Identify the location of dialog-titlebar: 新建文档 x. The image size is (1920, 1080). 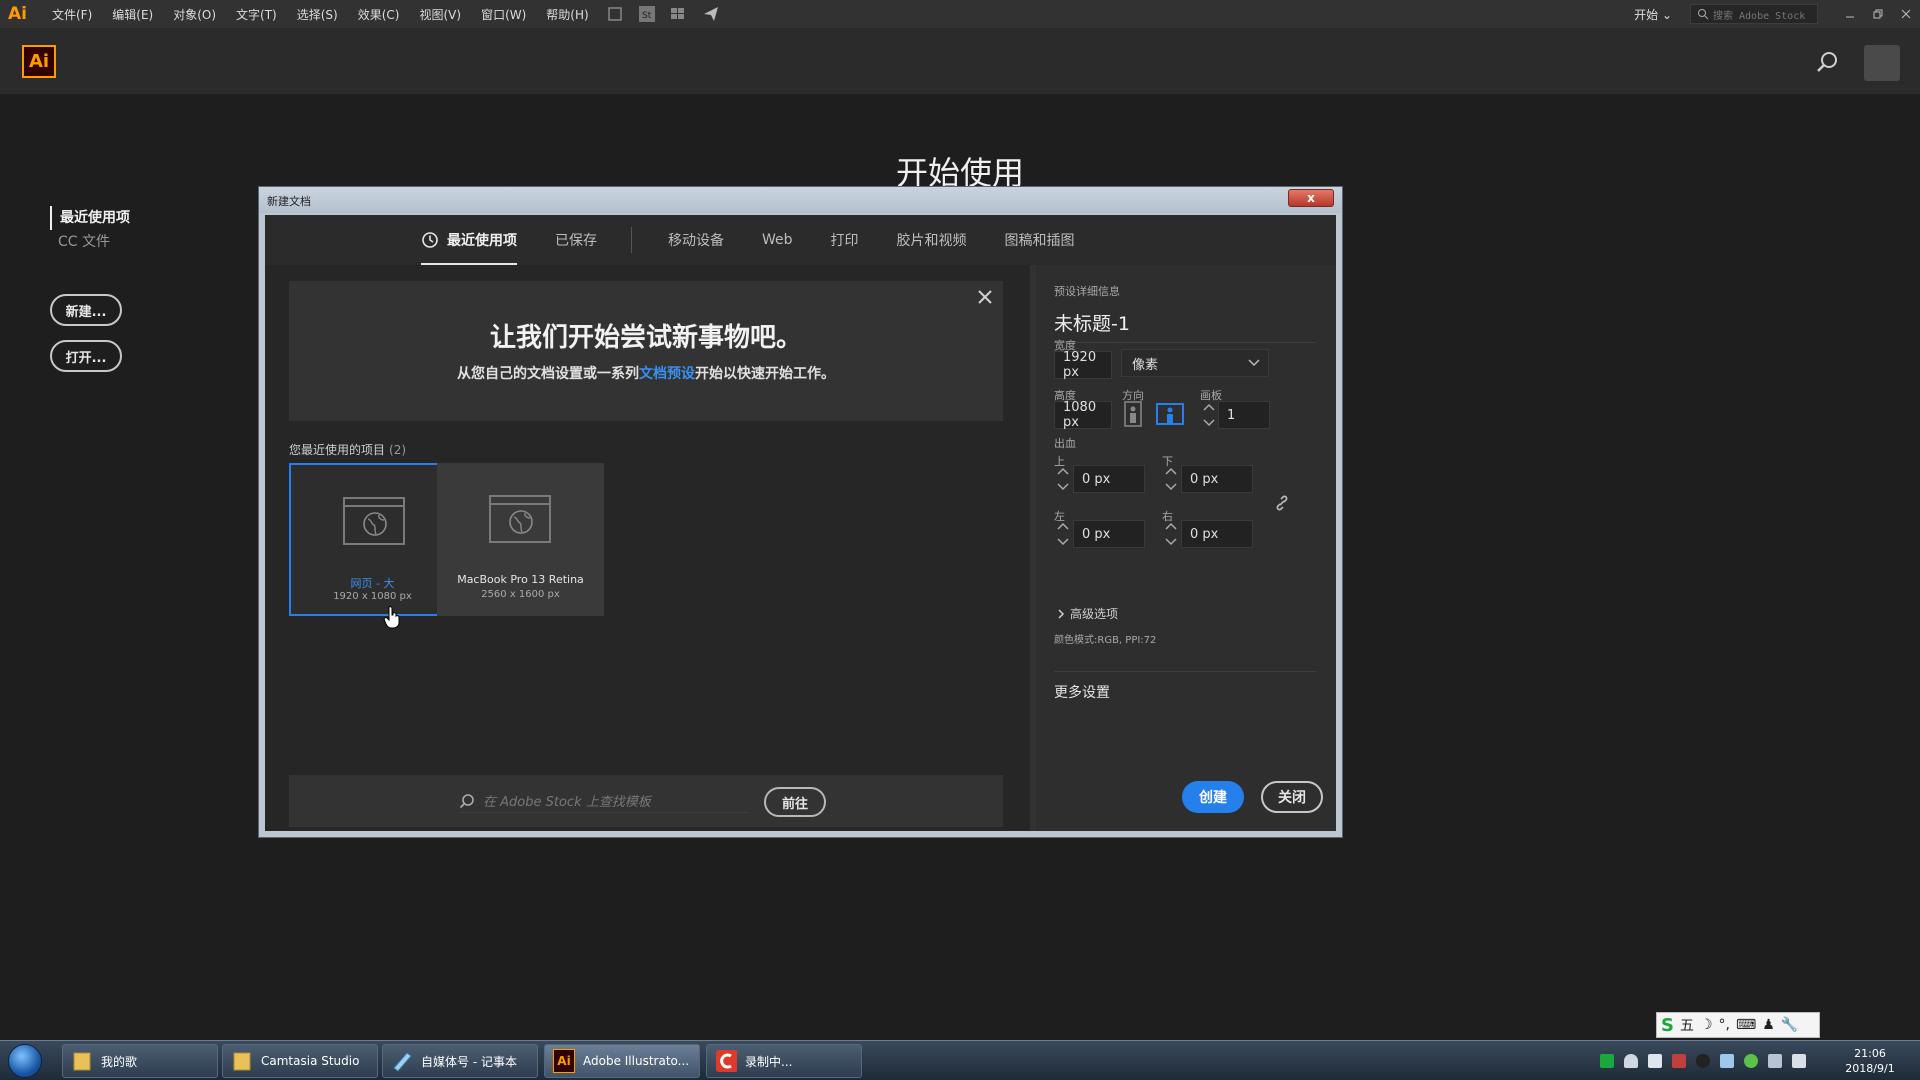
(800, 200).